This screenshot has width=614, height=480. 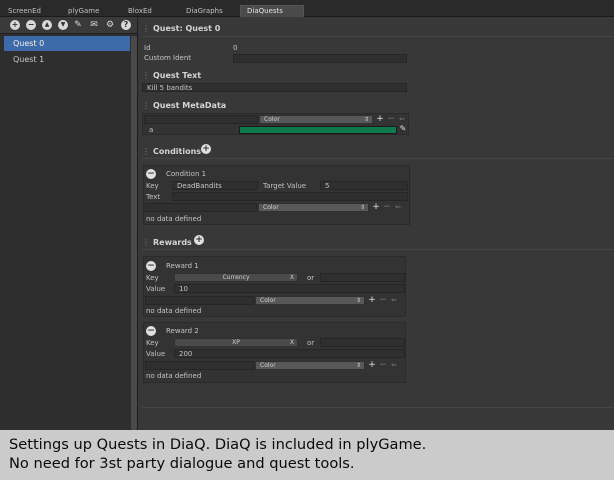 I want to click on condition-key-field: DeadBandits, so click(x=215, y=185).